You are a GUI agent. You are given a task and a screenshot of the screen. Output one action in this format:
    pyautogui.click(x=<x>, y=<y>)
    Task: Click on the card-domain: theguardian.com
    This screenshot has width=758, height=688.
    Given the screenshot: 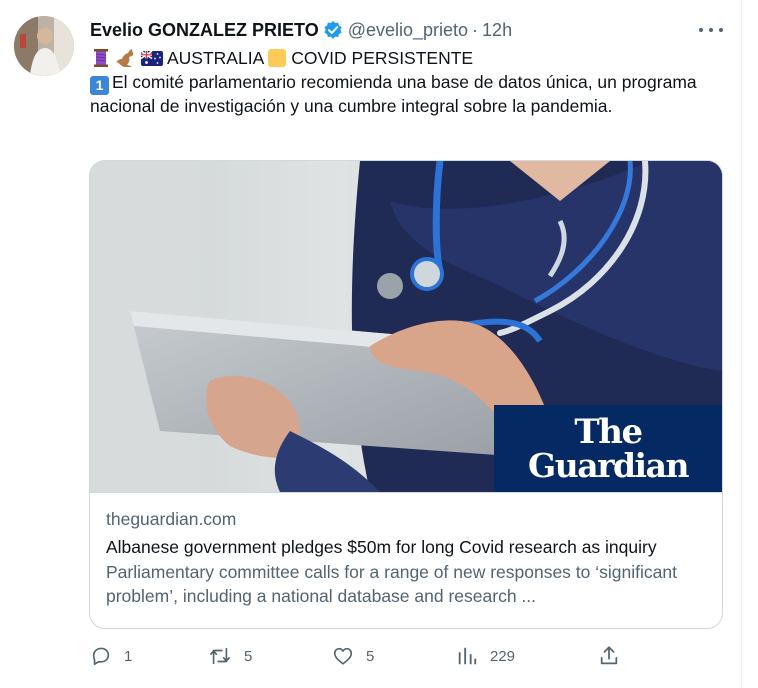 What is the action you would take?
    pyautogui.click(x=171, y=519)
    